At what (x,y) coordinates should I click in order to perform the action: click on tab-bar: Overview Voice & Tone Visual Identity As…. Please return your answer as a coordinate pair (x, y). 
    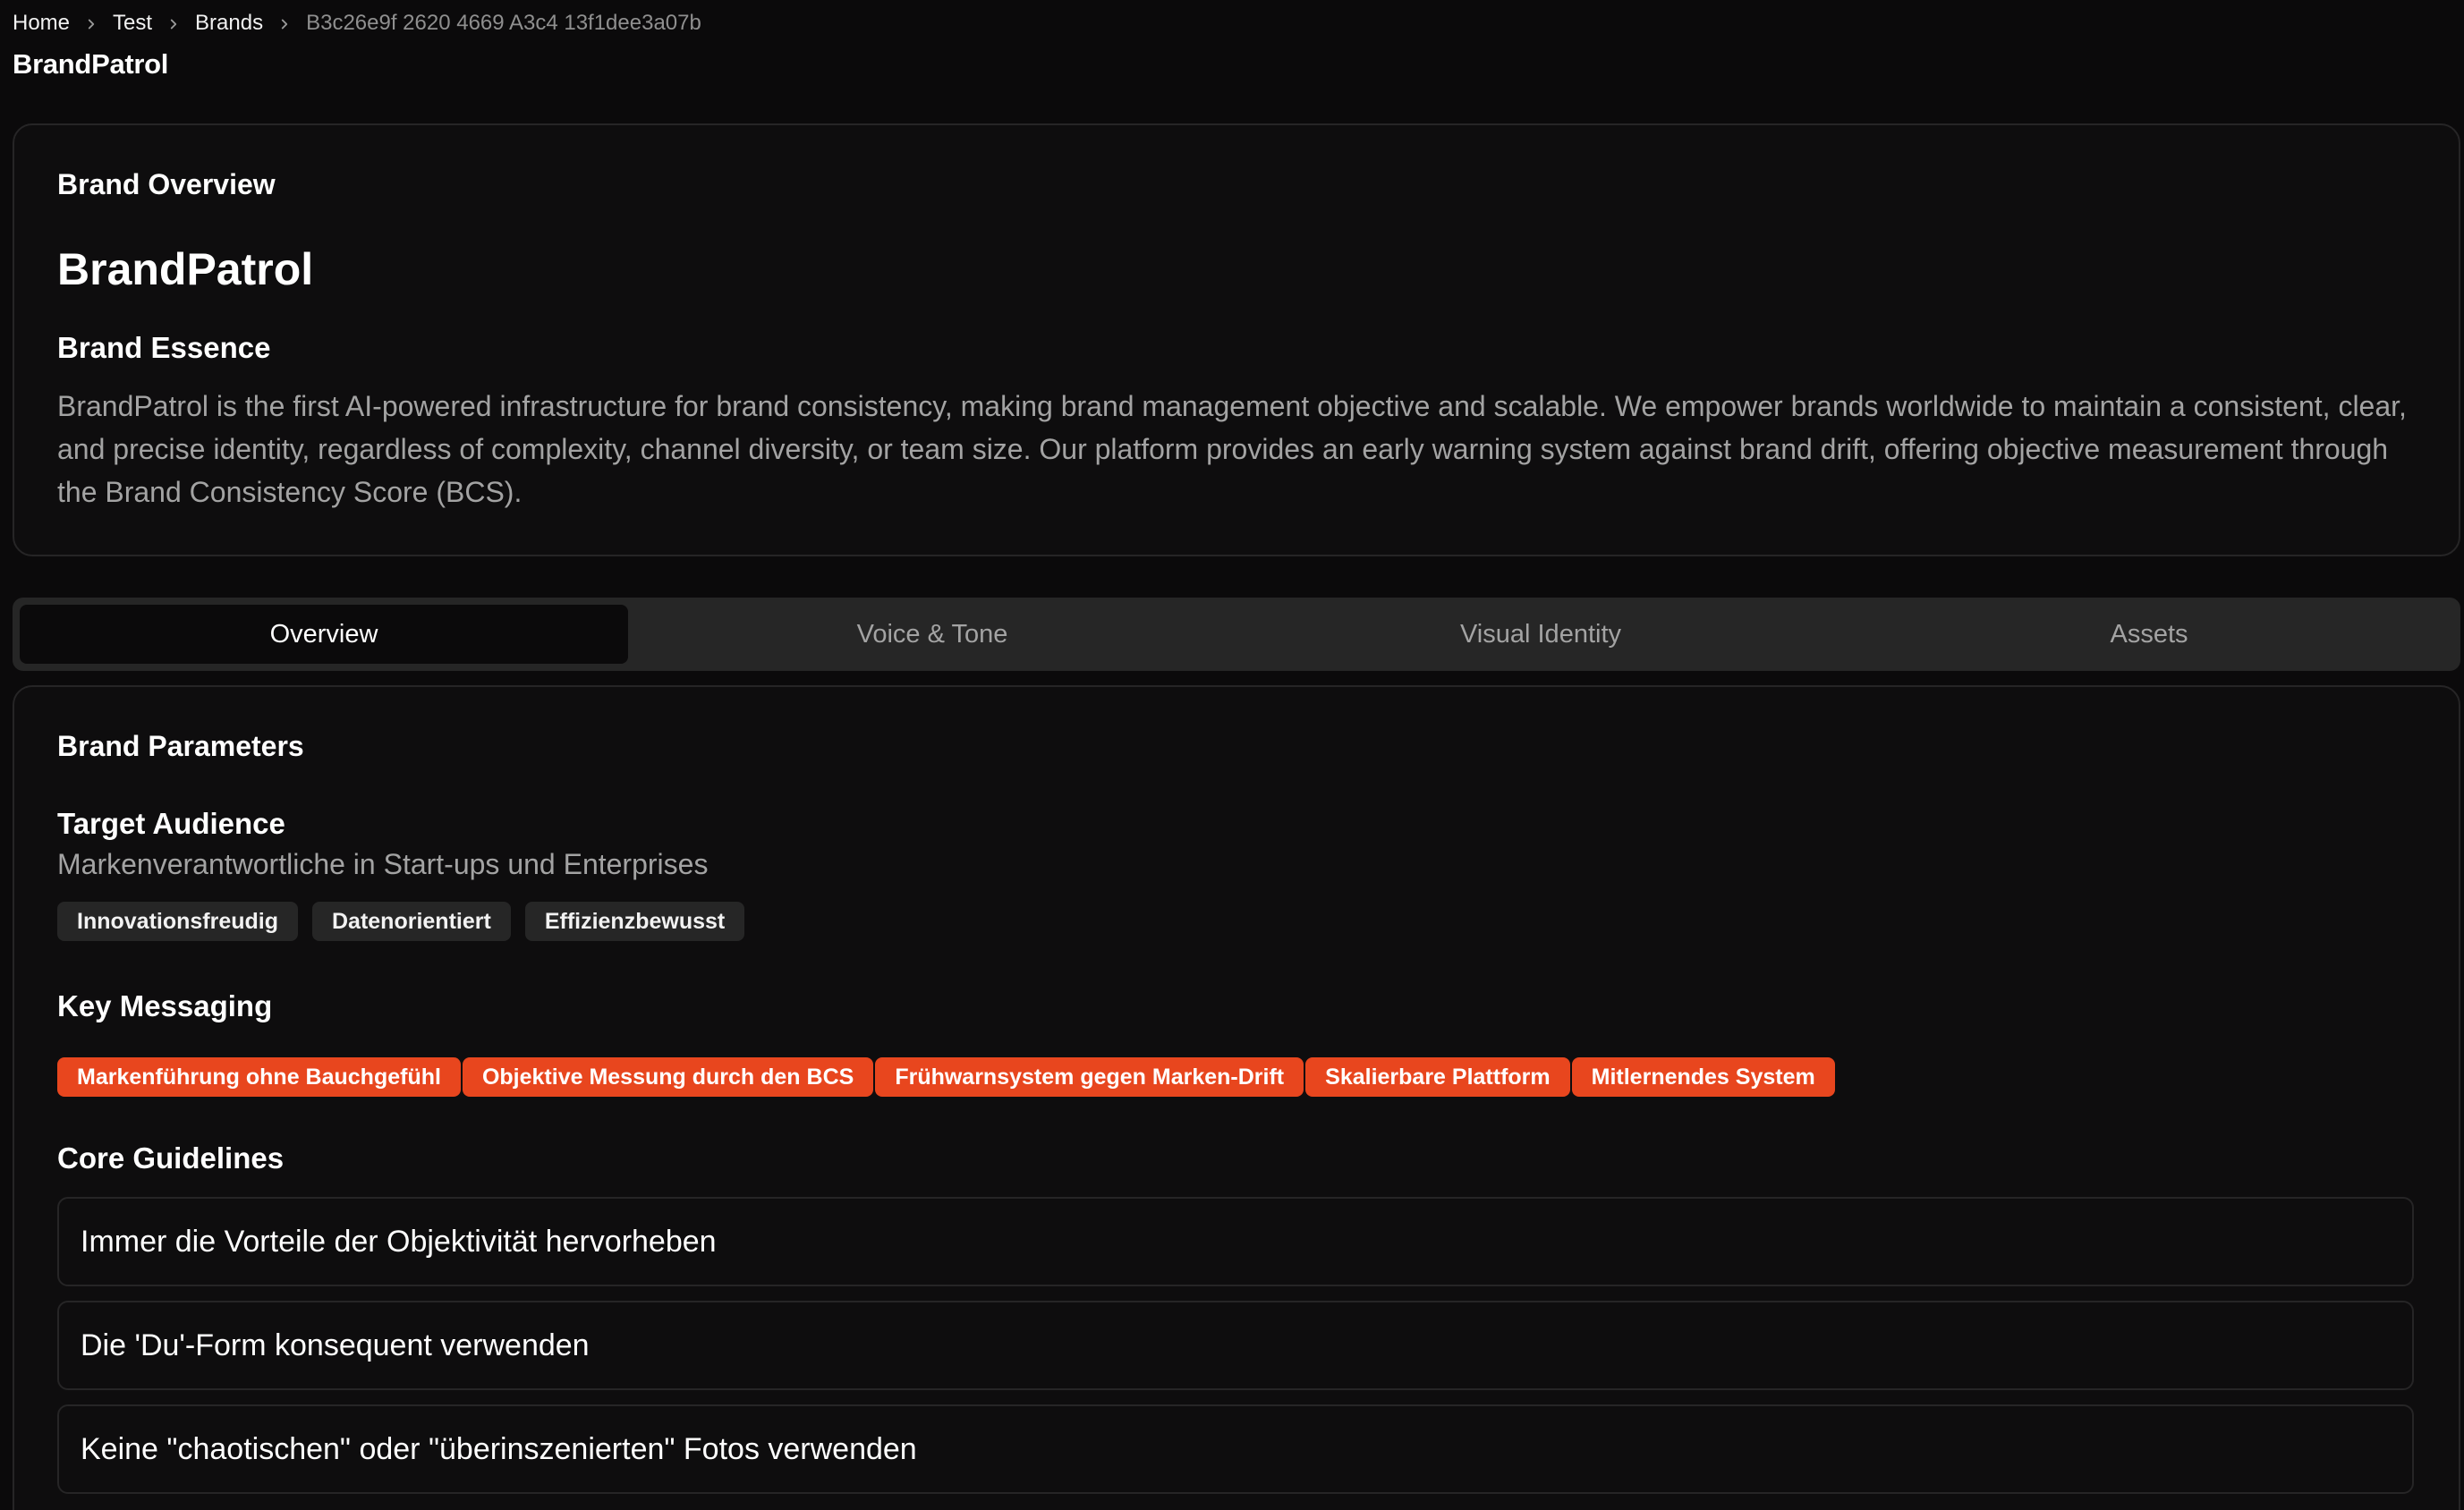
    Looking at the image, I should click on (1237, 634).